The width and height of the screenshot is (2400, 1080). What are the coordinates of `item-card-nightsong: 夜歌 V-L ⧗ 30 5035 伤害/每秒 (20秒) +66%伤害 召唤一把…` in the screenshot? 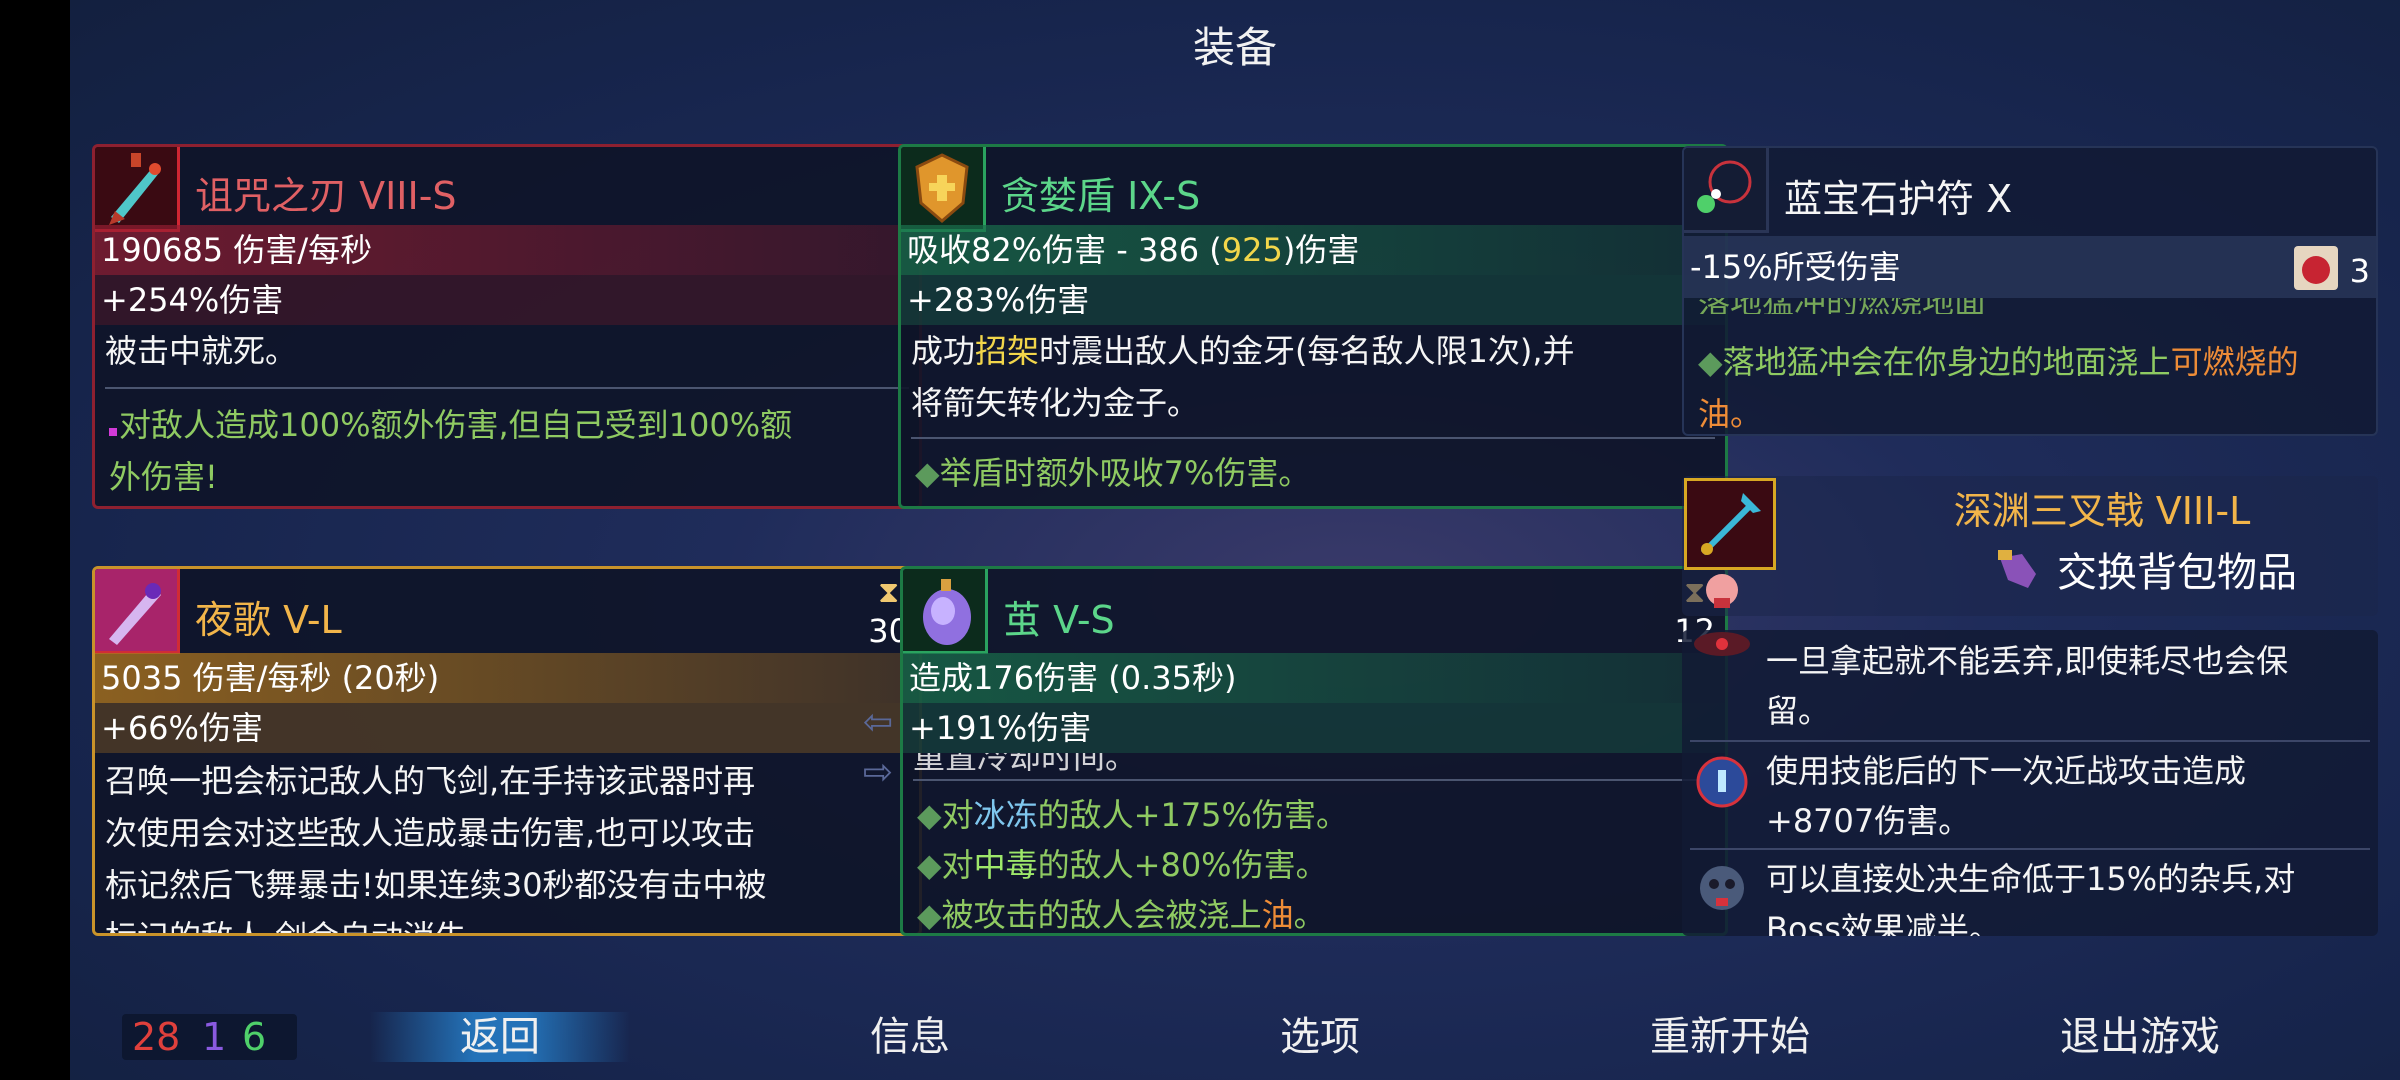 It's located at (507, 751).